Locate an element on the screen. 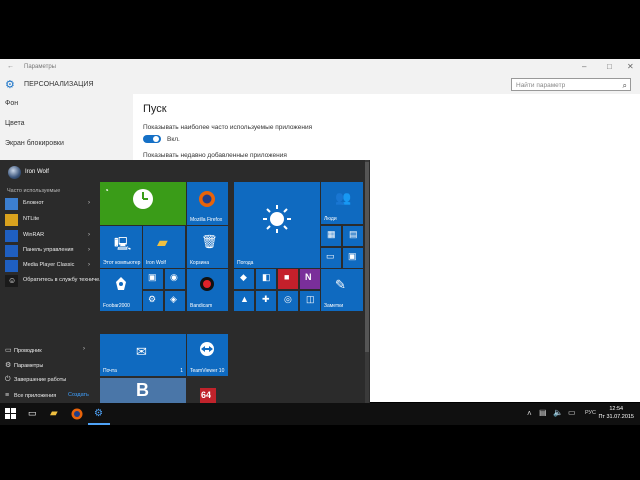  minimize-button: – is located at coordinates (584, 66).